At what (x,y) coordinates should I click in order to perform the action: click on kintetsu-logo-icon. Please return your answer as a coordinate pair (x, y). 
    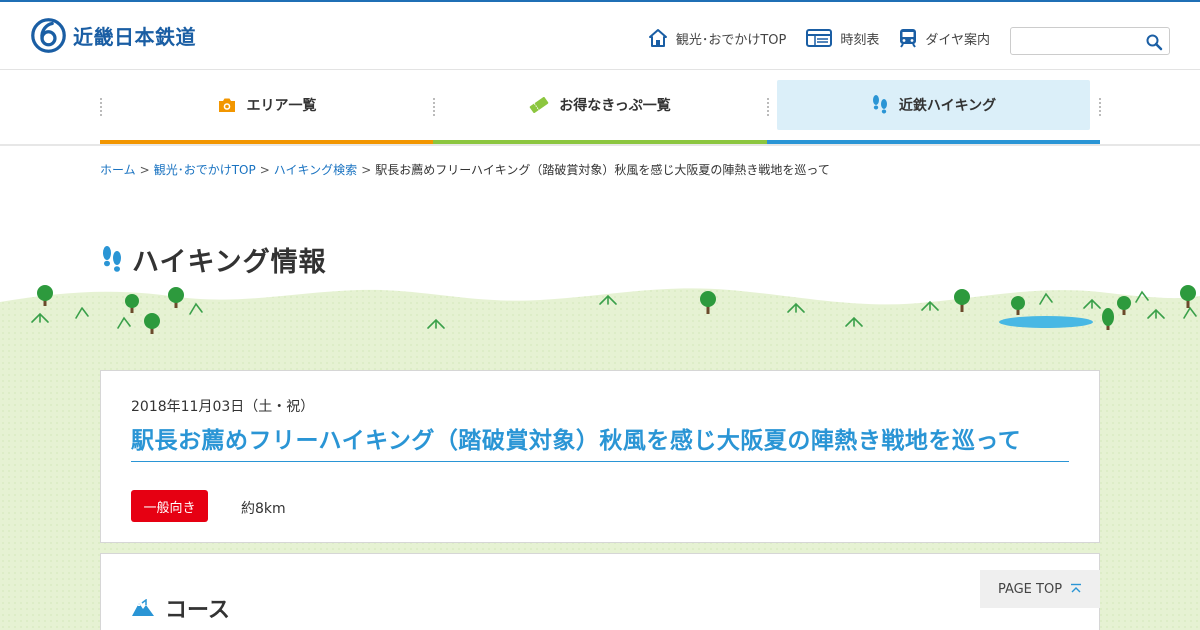
    Looking at the image, I should click on (48, 35).